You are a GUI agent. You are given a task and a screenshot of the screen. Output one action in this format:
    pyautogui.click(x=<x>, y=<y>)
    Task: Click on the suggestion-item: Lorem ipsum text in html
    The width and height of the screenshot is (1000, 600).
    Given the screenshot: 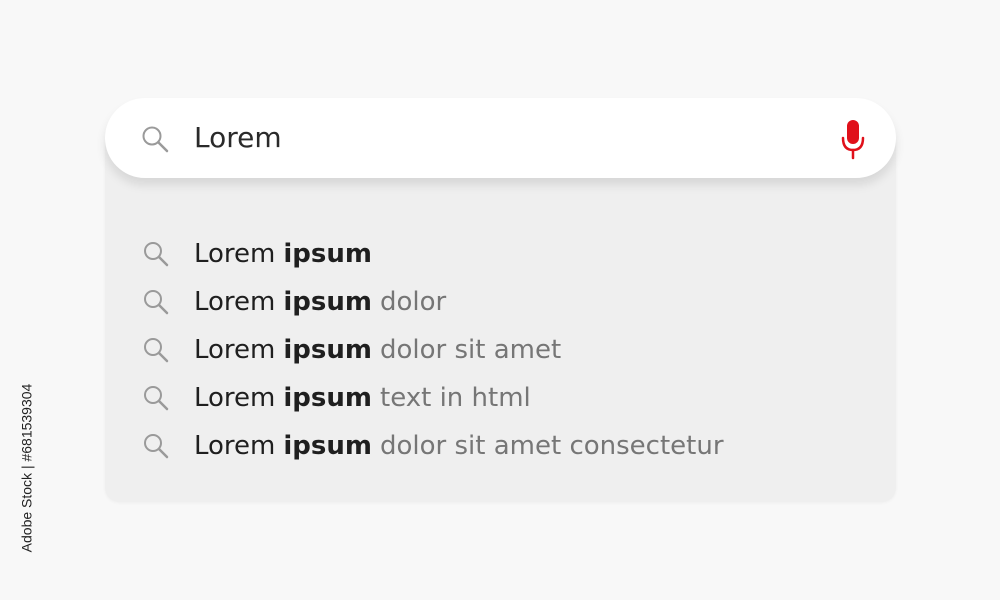 What is the action you would take?
    pyautogui.click(x=336, y=398)
    